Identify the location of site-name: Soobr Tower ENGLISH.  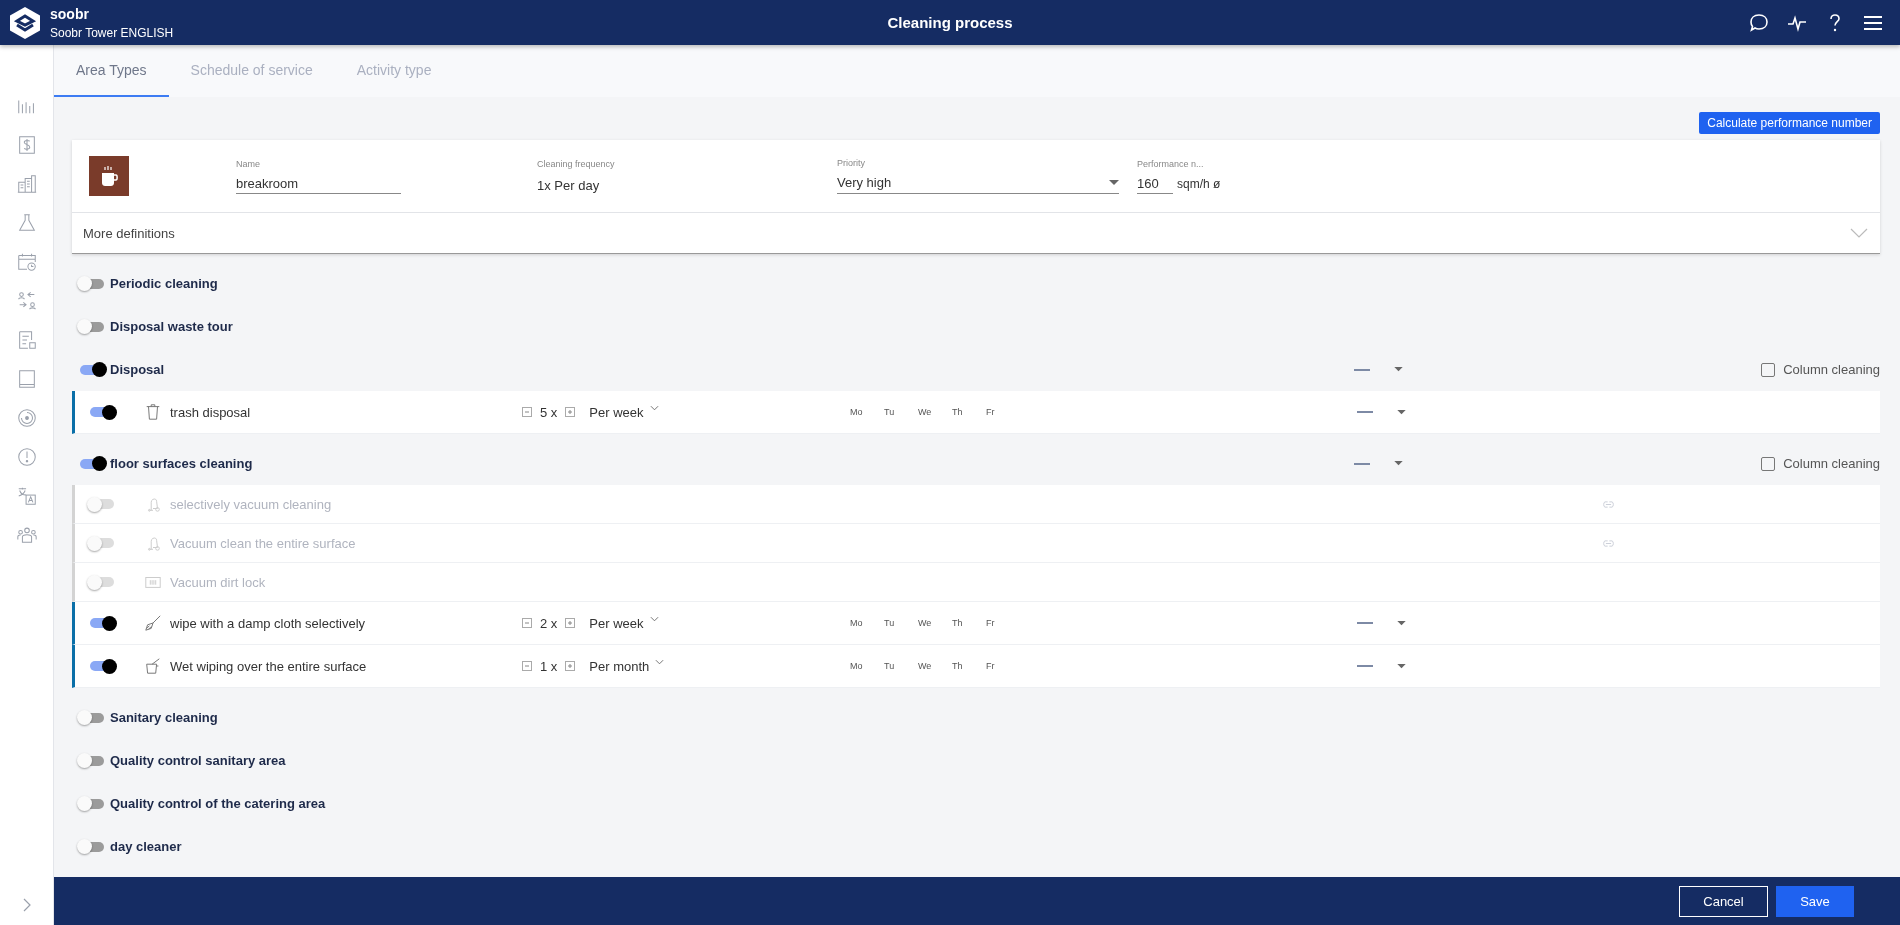
(112, 32).